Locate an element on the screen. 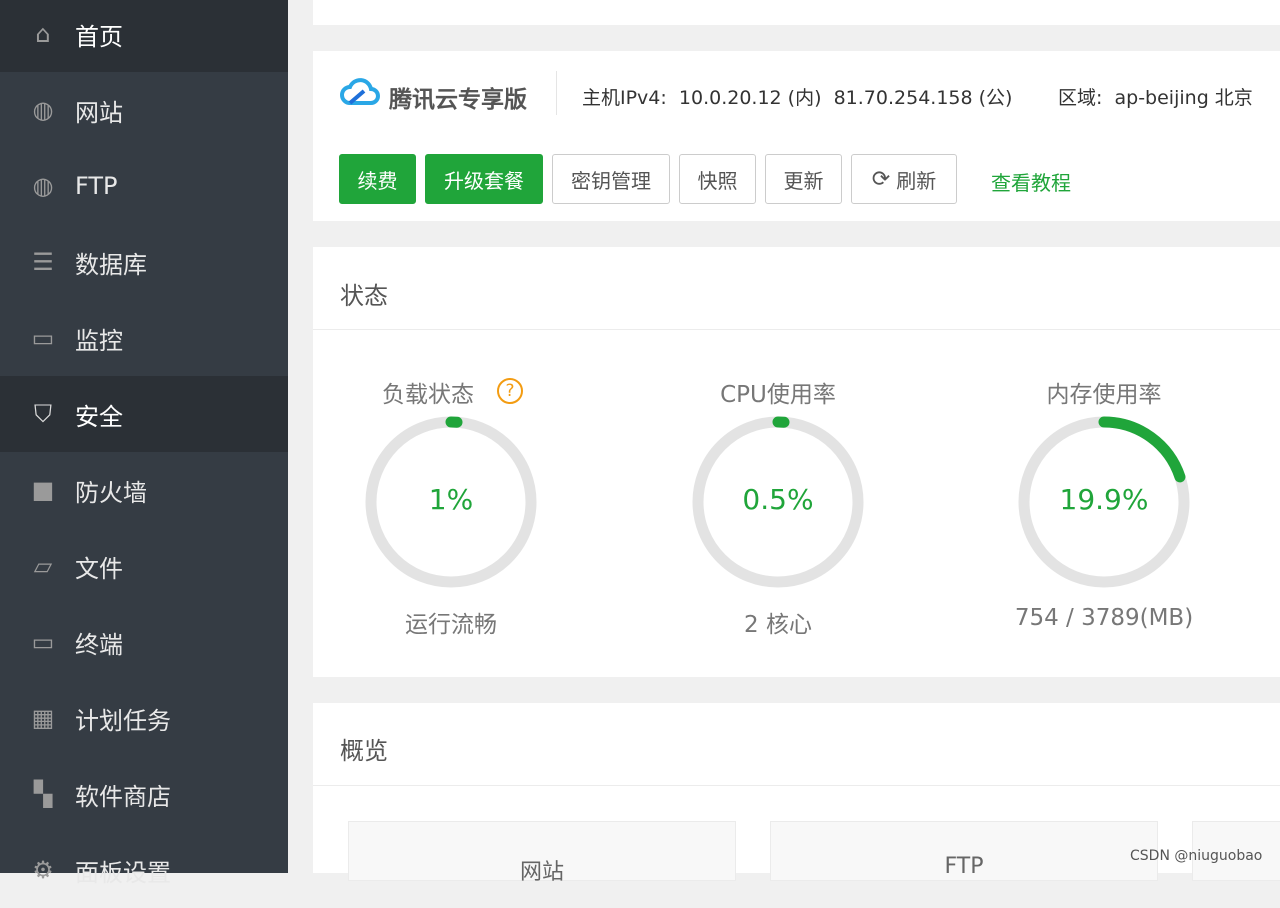 The height and width of the screenshot is (908, 1280). gauge-value: 0.5% is located at coordinates (778, 499).